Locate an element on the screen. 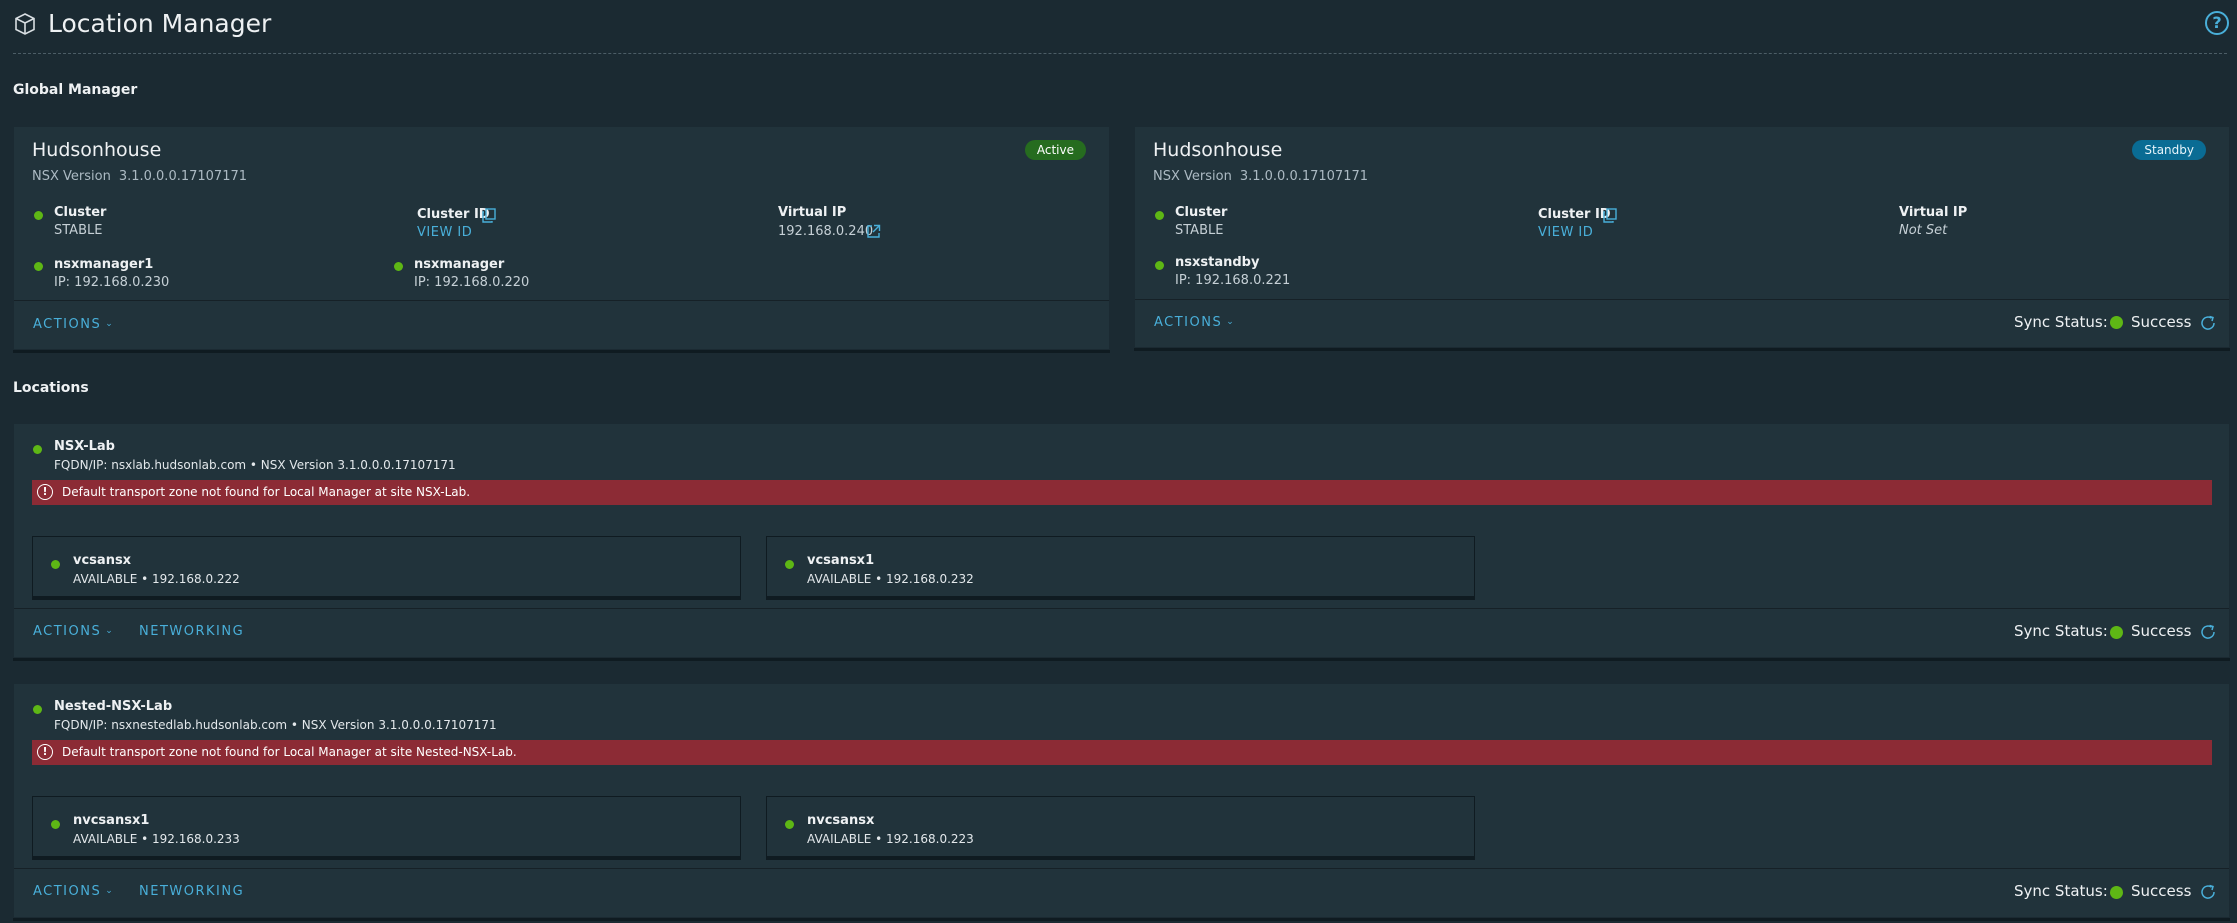  help-icon: ? is located at coordinates (2217, 23).